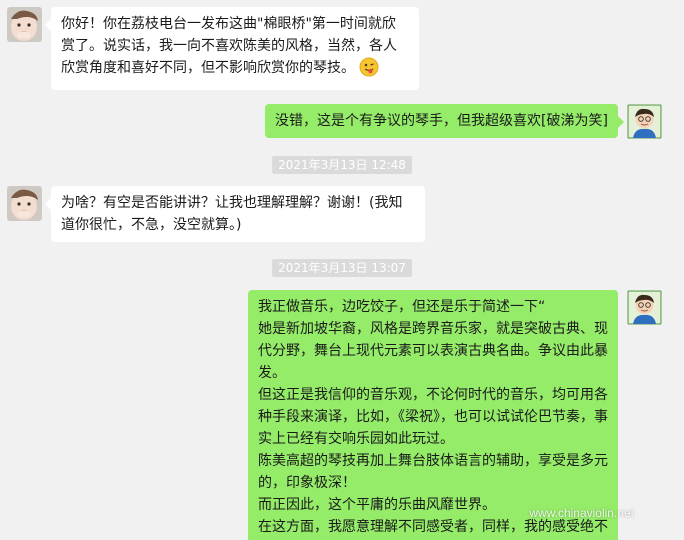  What do you see at coordinates (402, 307) in the screenshot?
I see `message-line: 我正做音乐，边吃饺子，但还是乐于简述一下“` at bounding box center [402, 307].